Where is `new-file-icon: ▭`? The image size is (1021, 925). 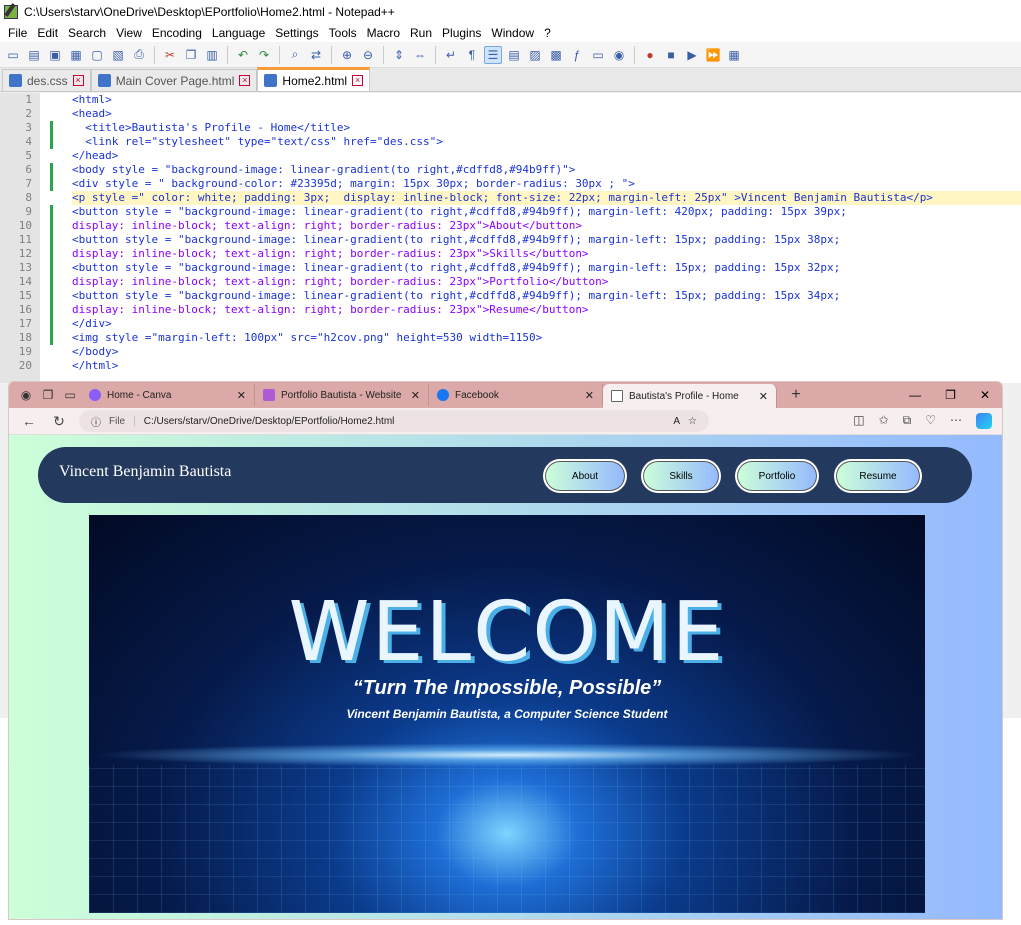
new-file-icon: ▭ is located at coordinates (13, 55).